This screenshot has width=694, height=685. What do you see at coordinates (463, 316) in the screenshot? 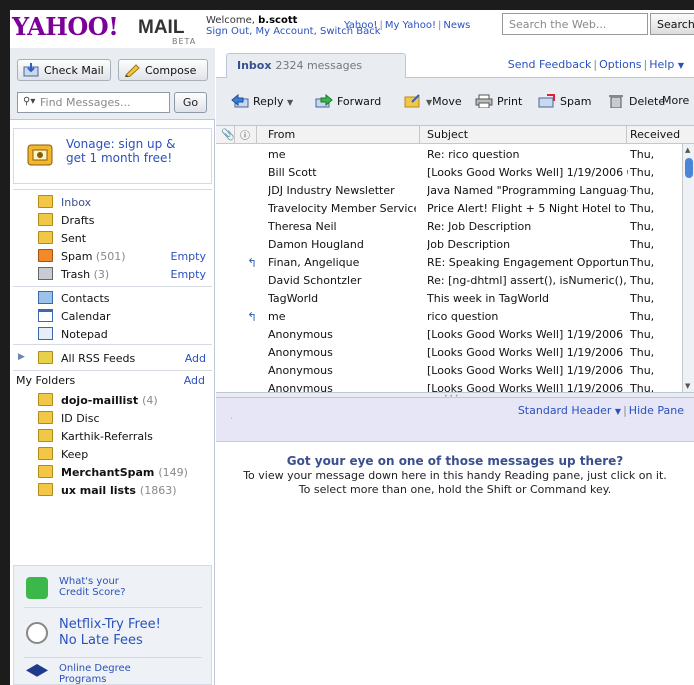
I see `message-subject: rico question` at bounding box center [463, 316].